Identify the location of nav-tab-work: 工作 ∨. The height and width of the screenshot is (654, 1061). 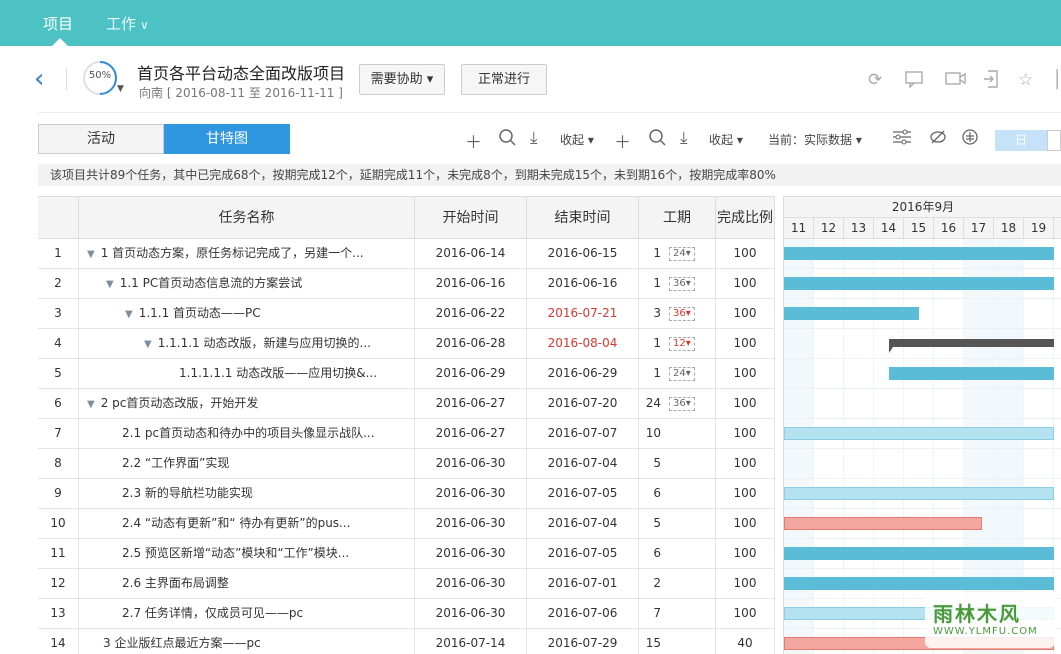
(127, 23).